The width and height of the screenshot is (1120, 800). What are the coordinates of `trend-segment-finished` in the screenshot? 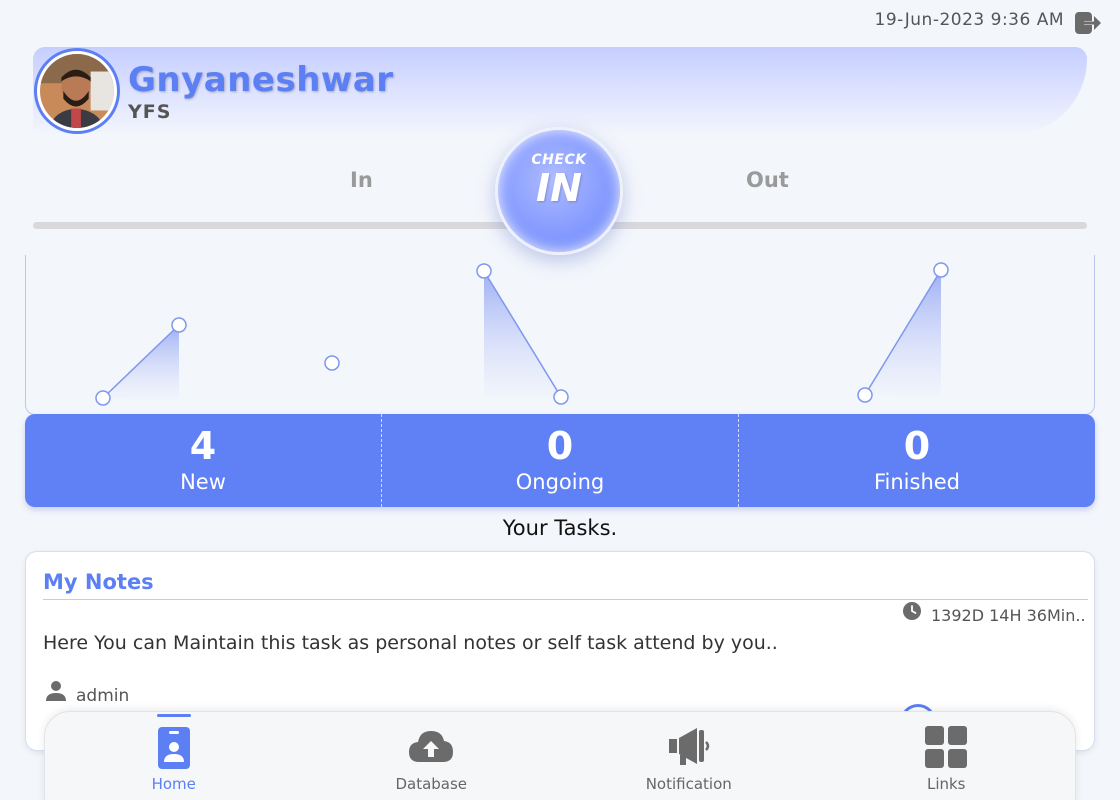 It's located at (903, 332).